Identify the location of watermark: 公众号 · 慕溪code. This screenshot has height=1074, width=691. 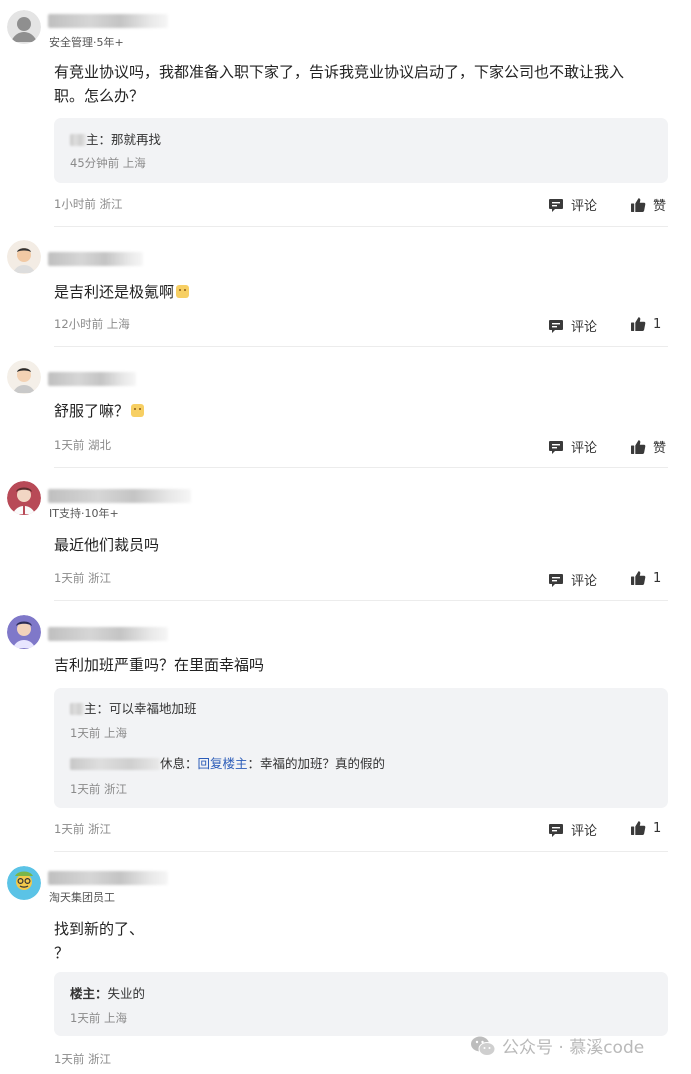
(557, 1045).